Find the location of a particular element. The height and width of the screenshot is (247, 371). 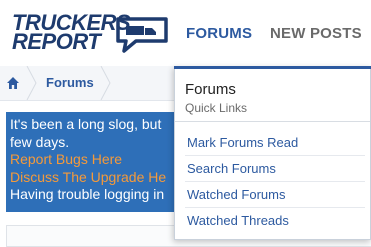

dropdown-subtitle: Quick Links is located at coordinates (216, 108).